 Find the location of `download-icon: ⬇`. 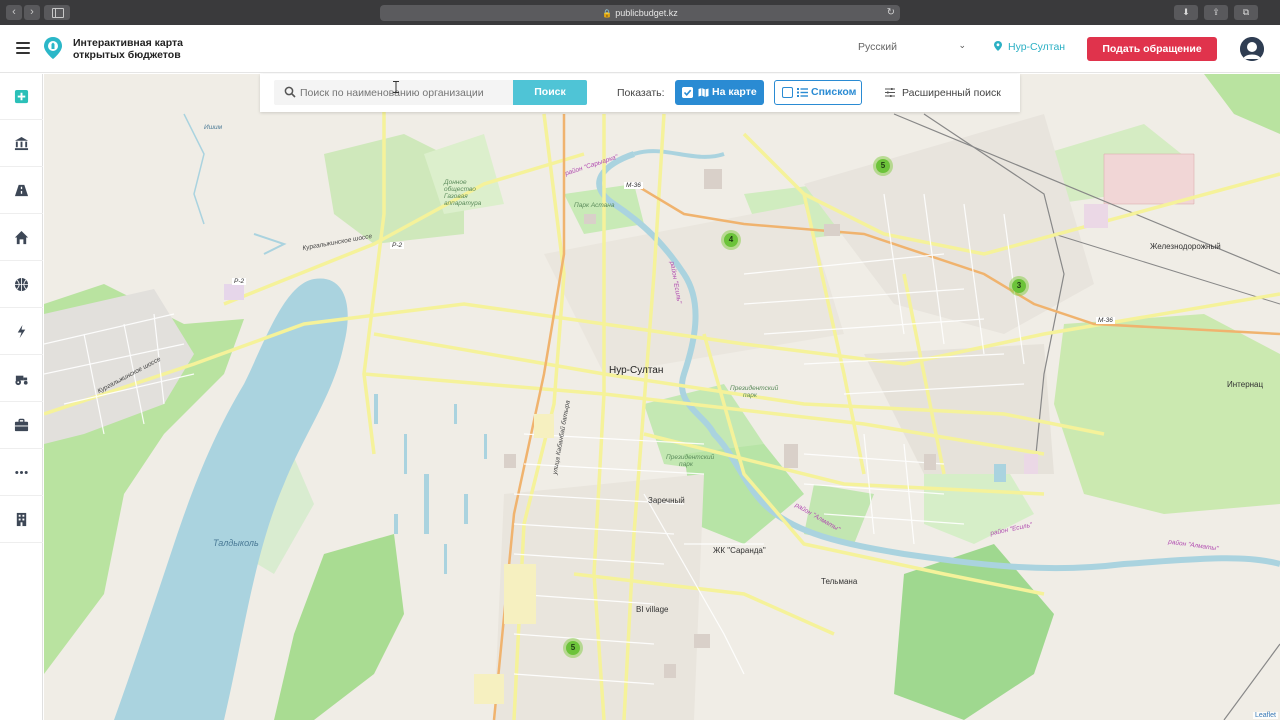

download-icon: ⬇ is located at coordinates (1186, 12).